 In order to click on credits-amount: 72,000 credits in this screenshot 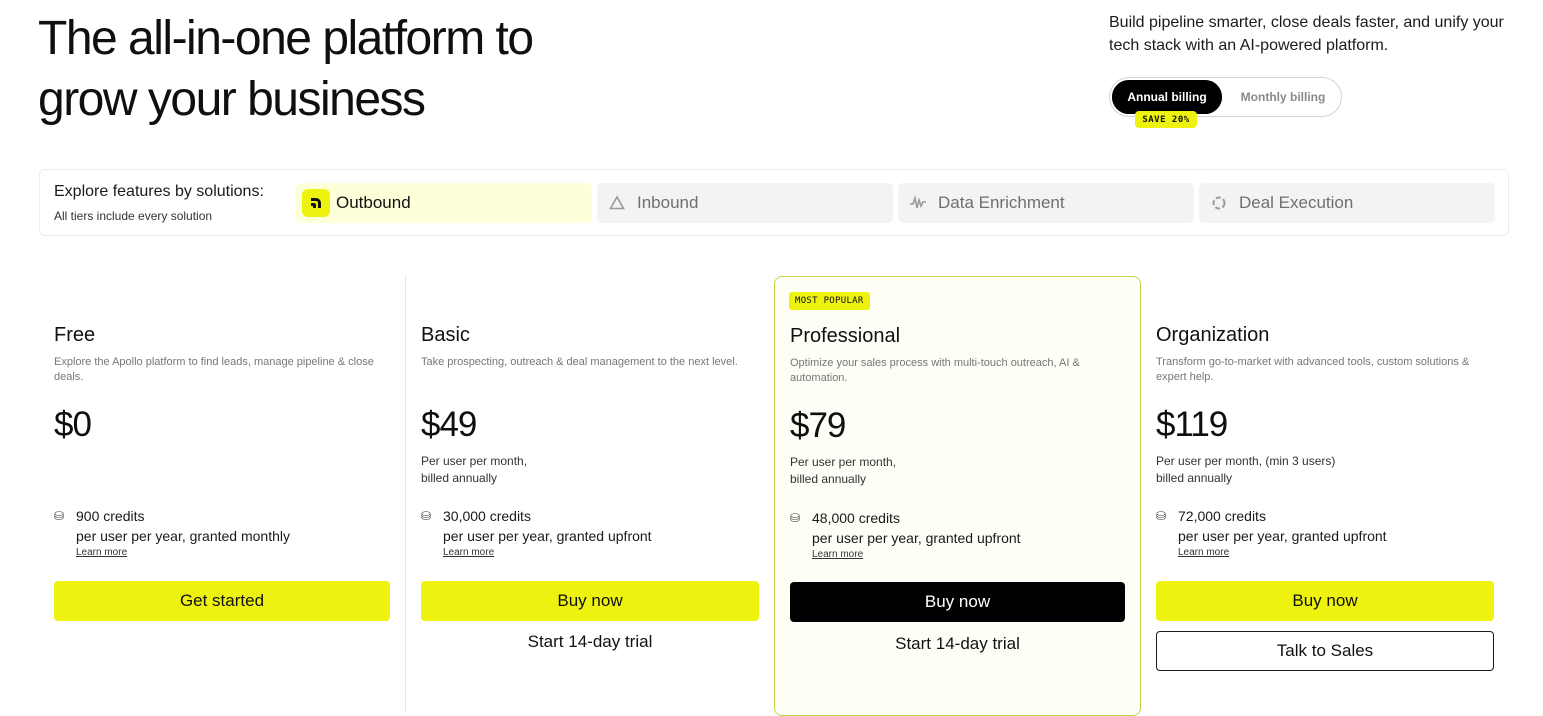, I will do `click(1222, 516)`.